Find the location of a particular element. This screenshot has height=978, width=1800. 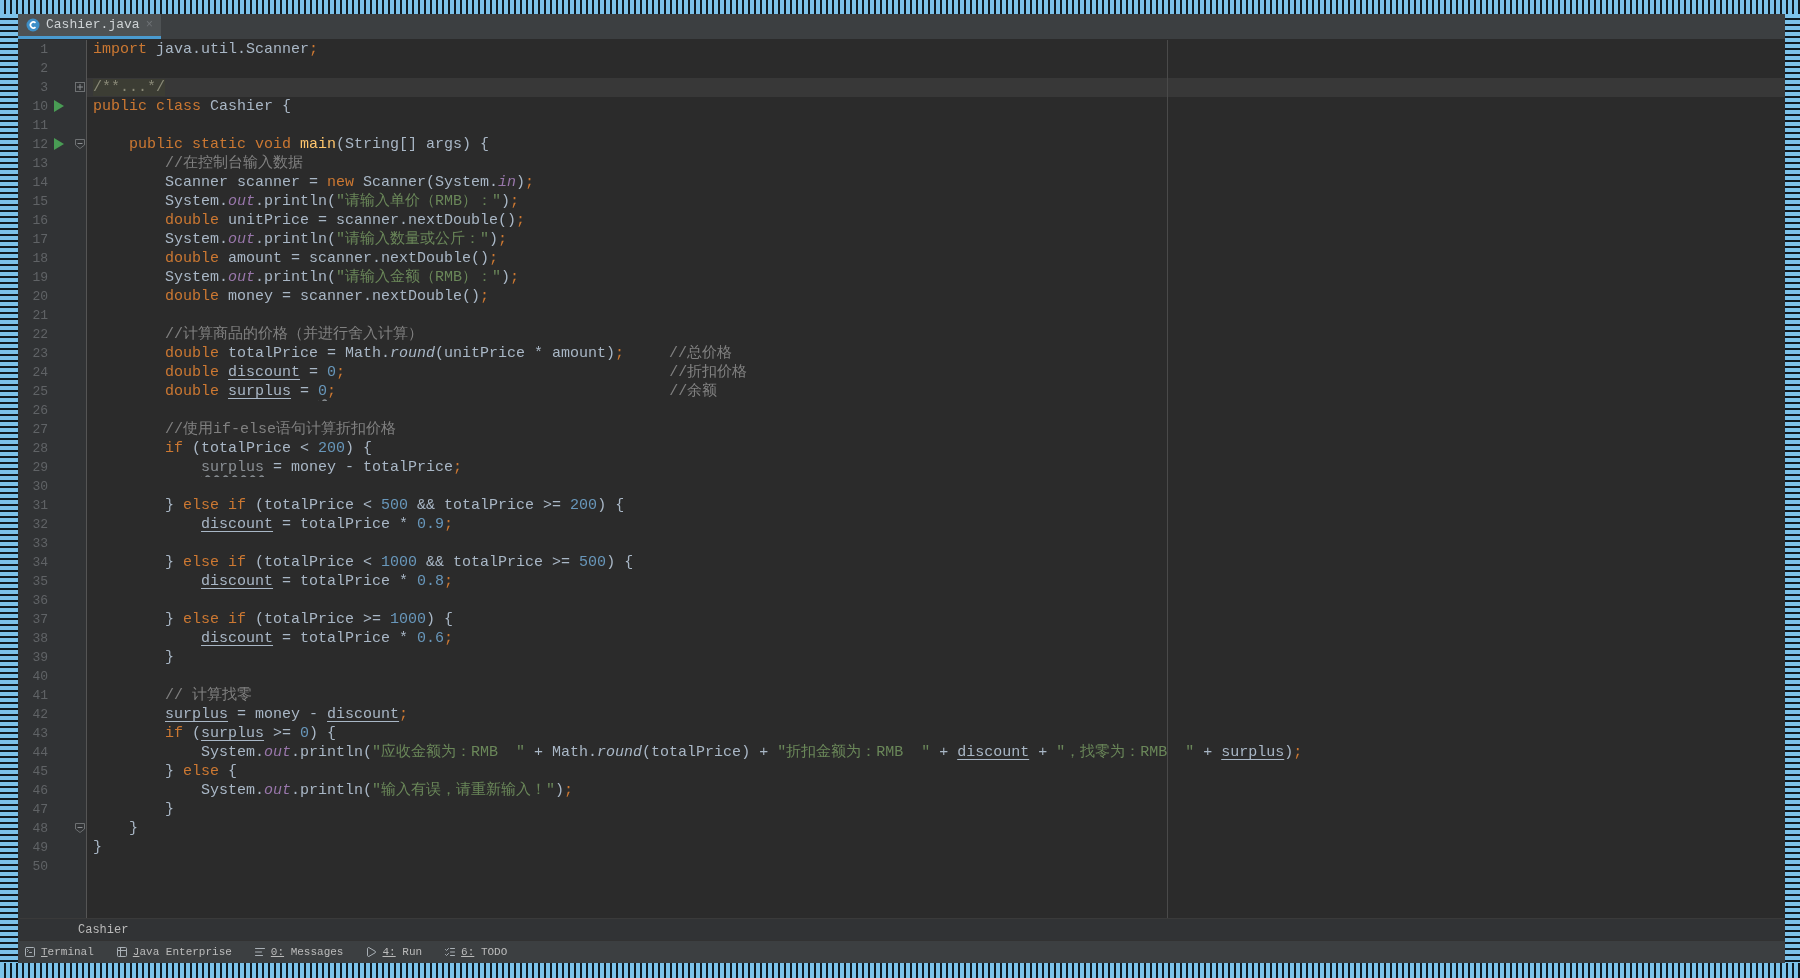

code-line: public static void main(String[] args) { is located at coordinates (309, 144).